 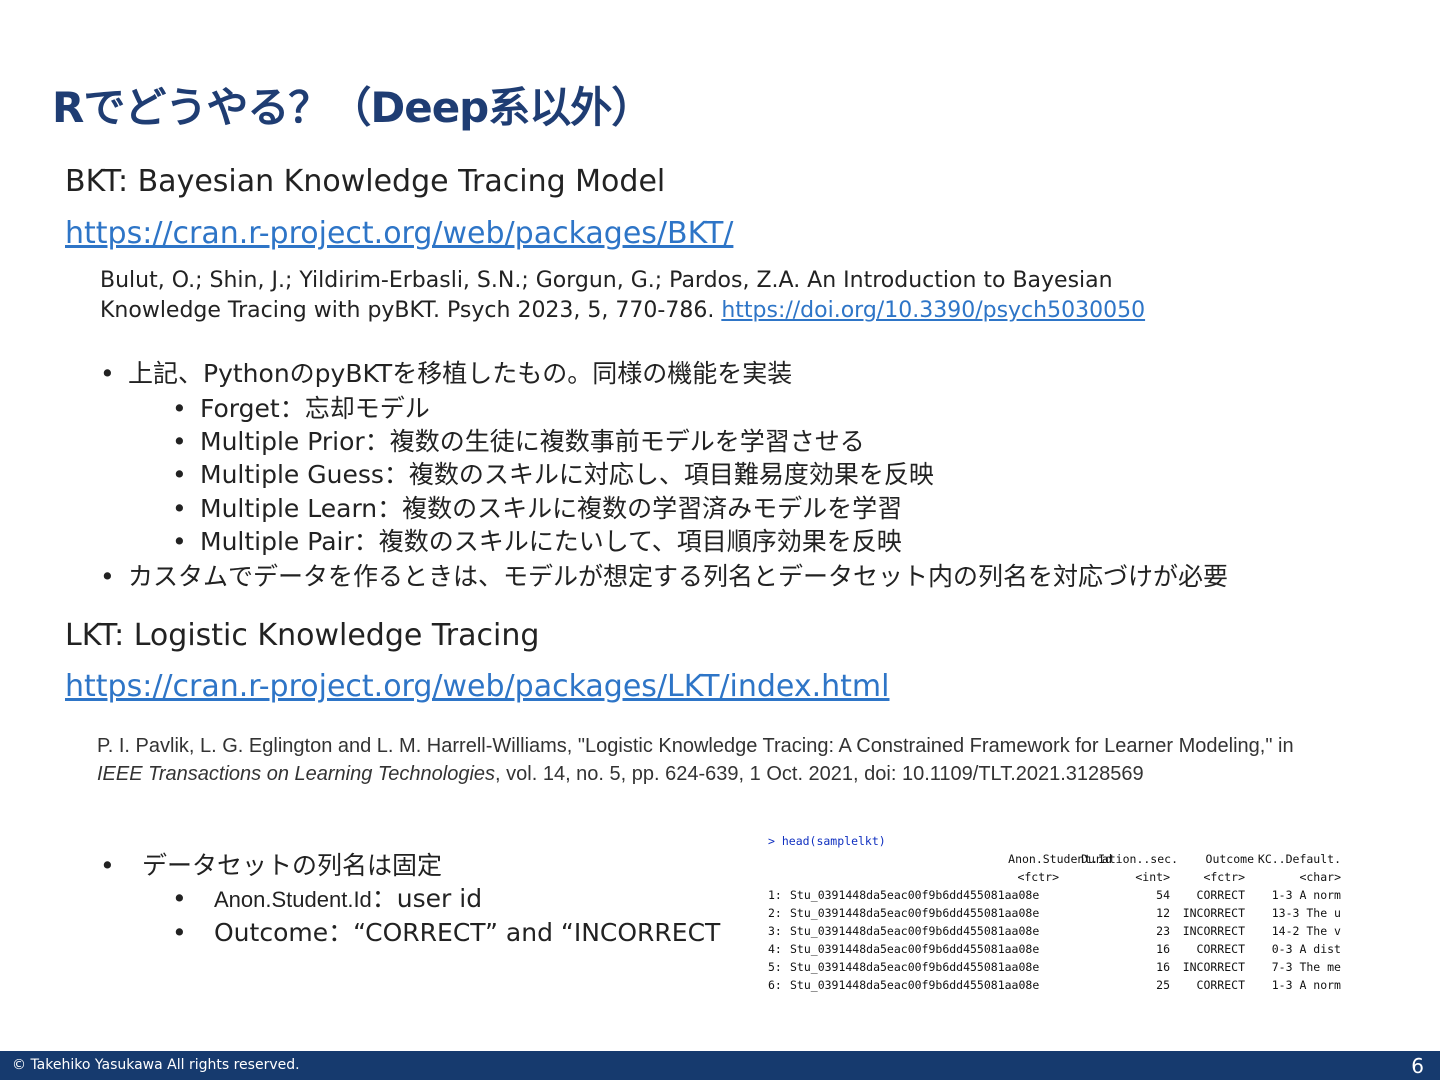 What do you see at coordinates (775, 985) in the screenshot?
I see `row-index: 6:` at bounding box center [775, 985].